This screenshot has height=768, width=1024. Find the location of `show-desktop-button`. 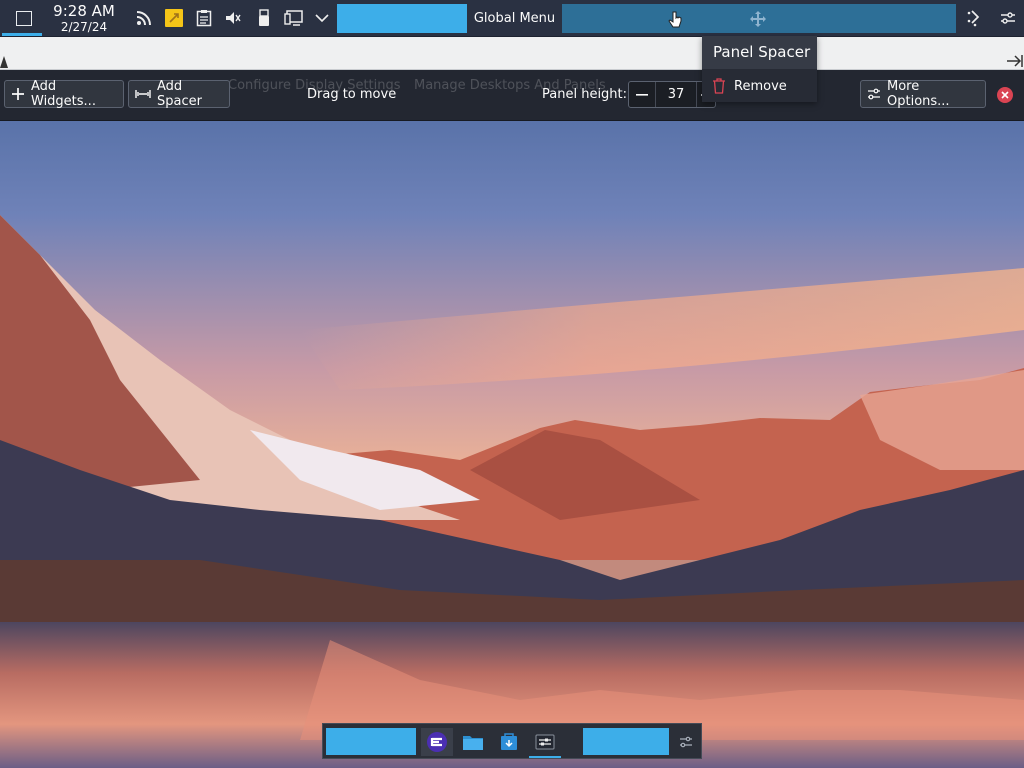

show-desktop-button is located at coordinates (24, 18).